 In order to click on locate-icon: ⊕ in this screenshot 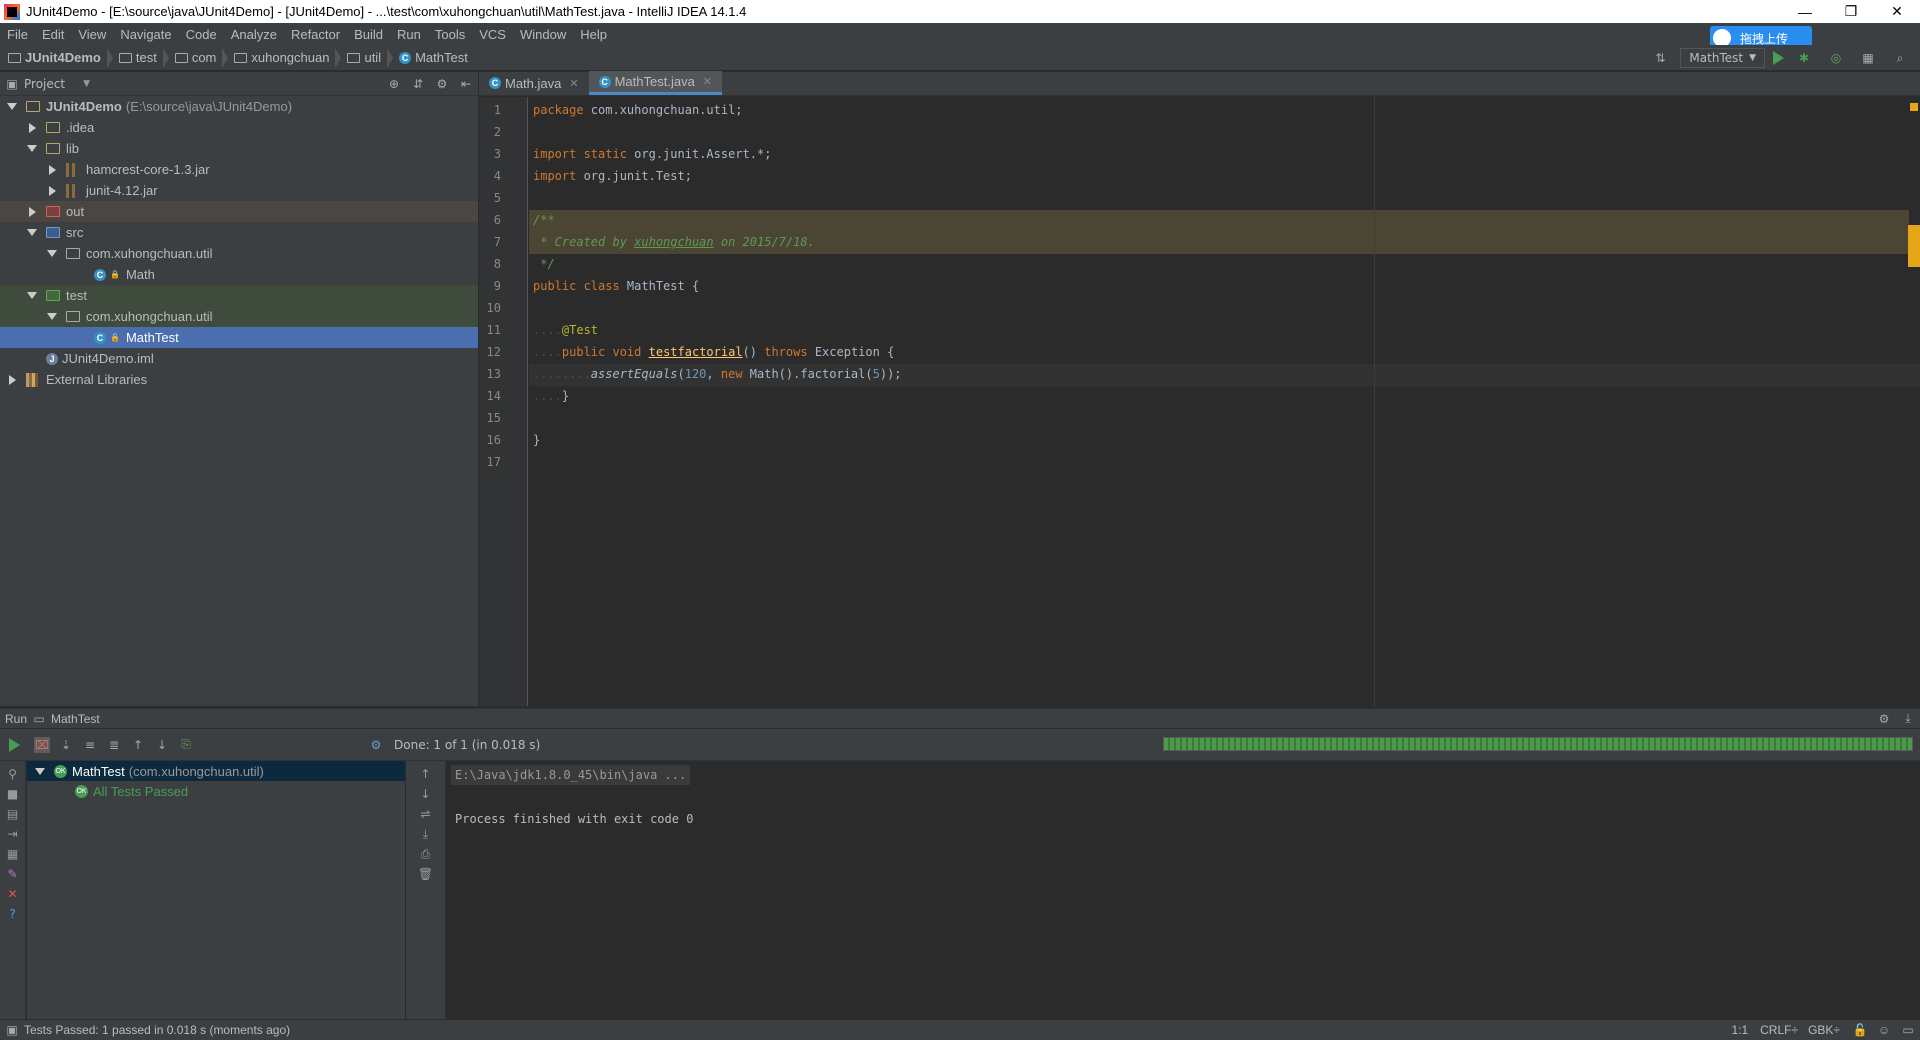, I will do `click(394, 84)`.